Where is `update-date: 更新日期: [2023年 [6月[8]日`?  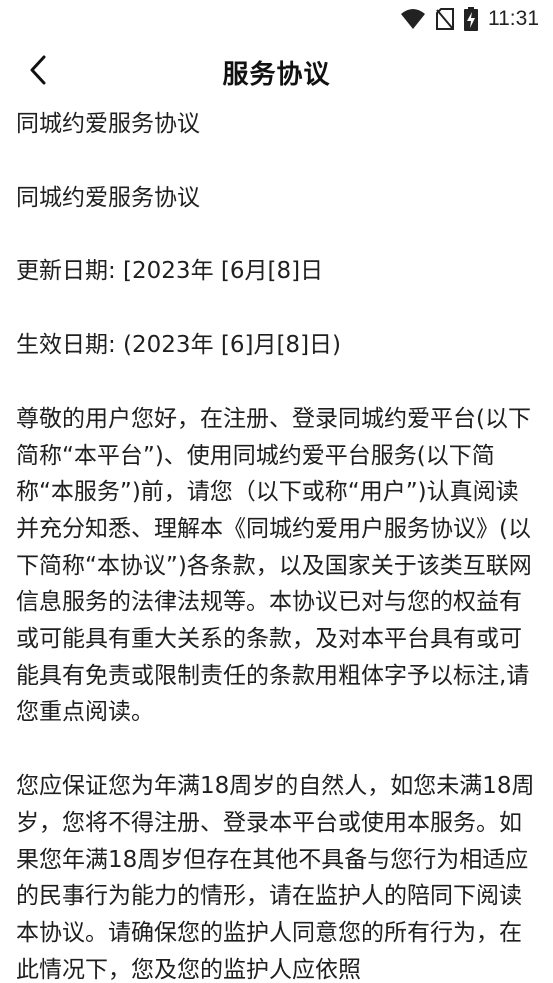
update-date: 更新日期: [2023年 [6月[8]日 is located at coordinates (170, 271).